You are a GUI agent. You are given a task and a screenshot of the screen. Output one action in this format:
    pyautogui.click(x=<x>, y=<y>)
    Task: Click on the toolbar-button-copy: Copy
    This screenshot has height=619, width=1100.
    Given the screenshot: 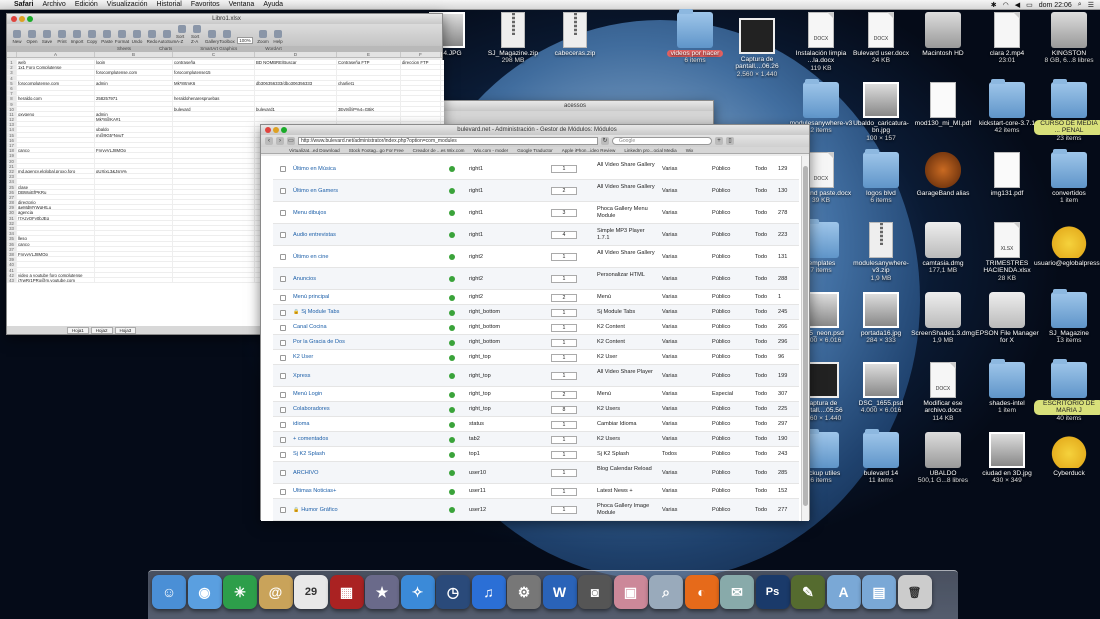 What is the action you would take?
    pyautogui.click(x=92, y=37)
    